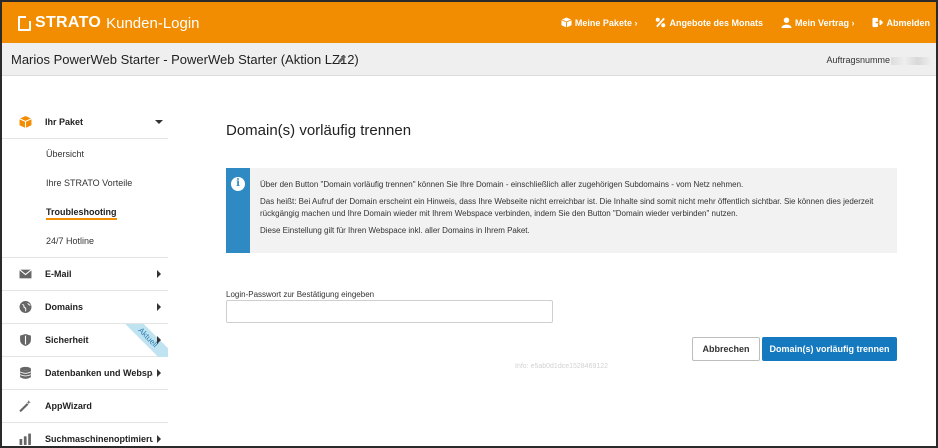  What do you see at coordinates (99, 439) in the screenshot?
I see `sidebar-item-label: Suchmaschinenoptimierung` at bounding box center [99, 439].